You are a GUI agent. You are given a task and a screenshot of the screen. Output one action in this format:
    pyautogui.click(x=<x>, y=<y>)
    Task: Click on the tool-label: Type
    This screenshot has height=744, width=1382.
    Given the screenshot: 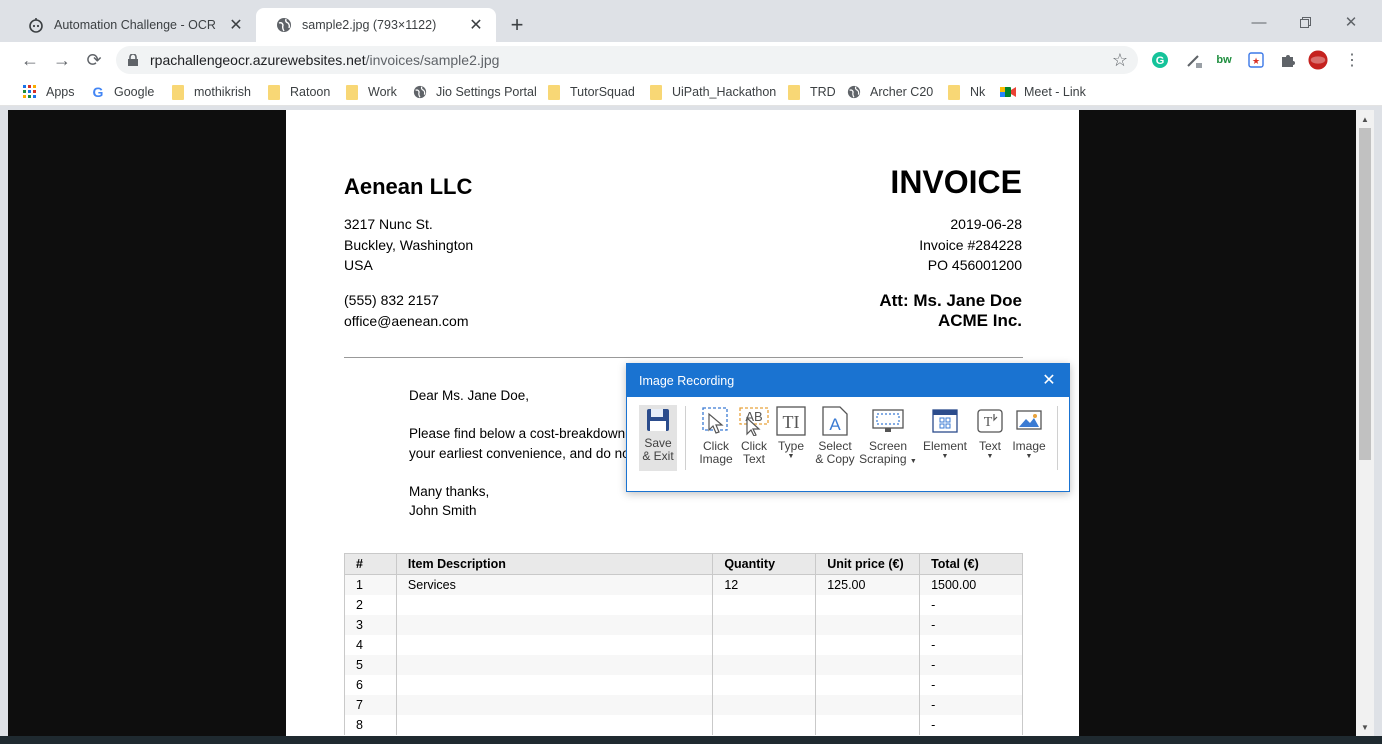 What is the action you would take?
    pyautogui.click(x=790, y=446)
    